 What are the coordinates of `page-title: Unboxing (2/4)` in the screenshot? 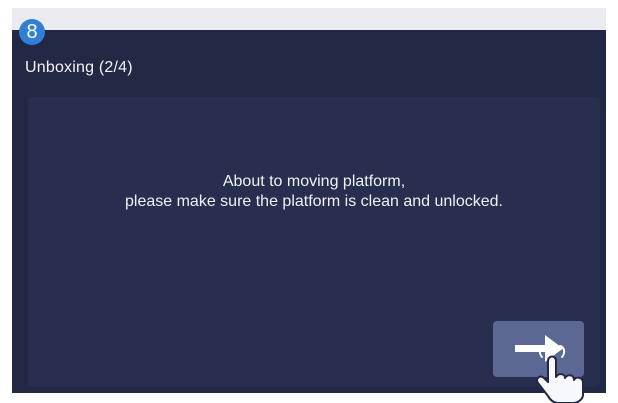 It's located at (79, 67).